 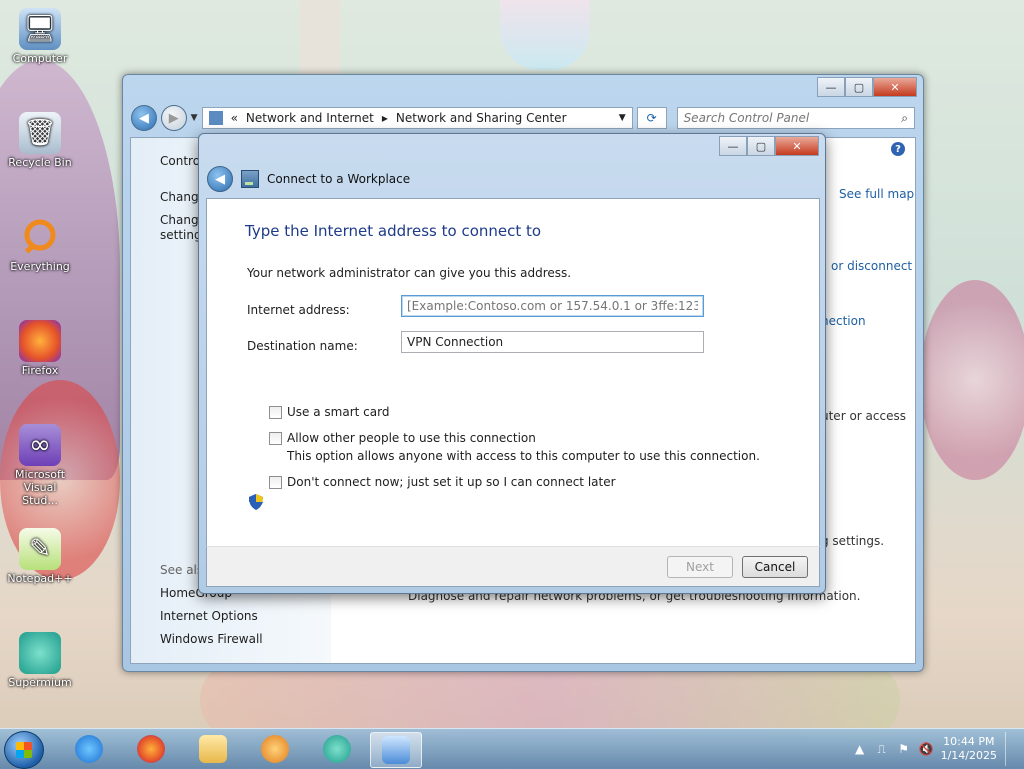 I want to click on folder-icon, so click(x=213, y=749).